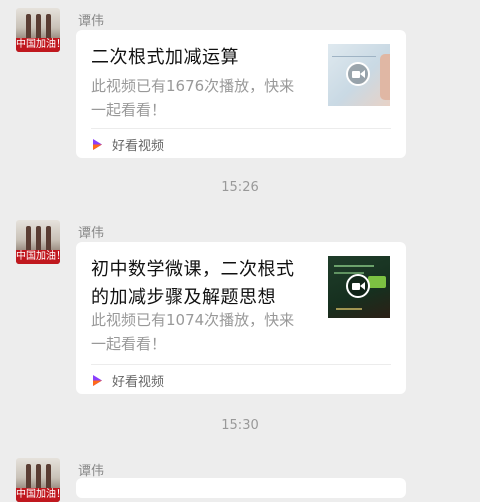  What do you see at coordinates (193, 283) in the screenshot?
I see `video-title: 初中数学微课，二次根式 的加减步骤及解题思想` at bounding box center [193, 283].